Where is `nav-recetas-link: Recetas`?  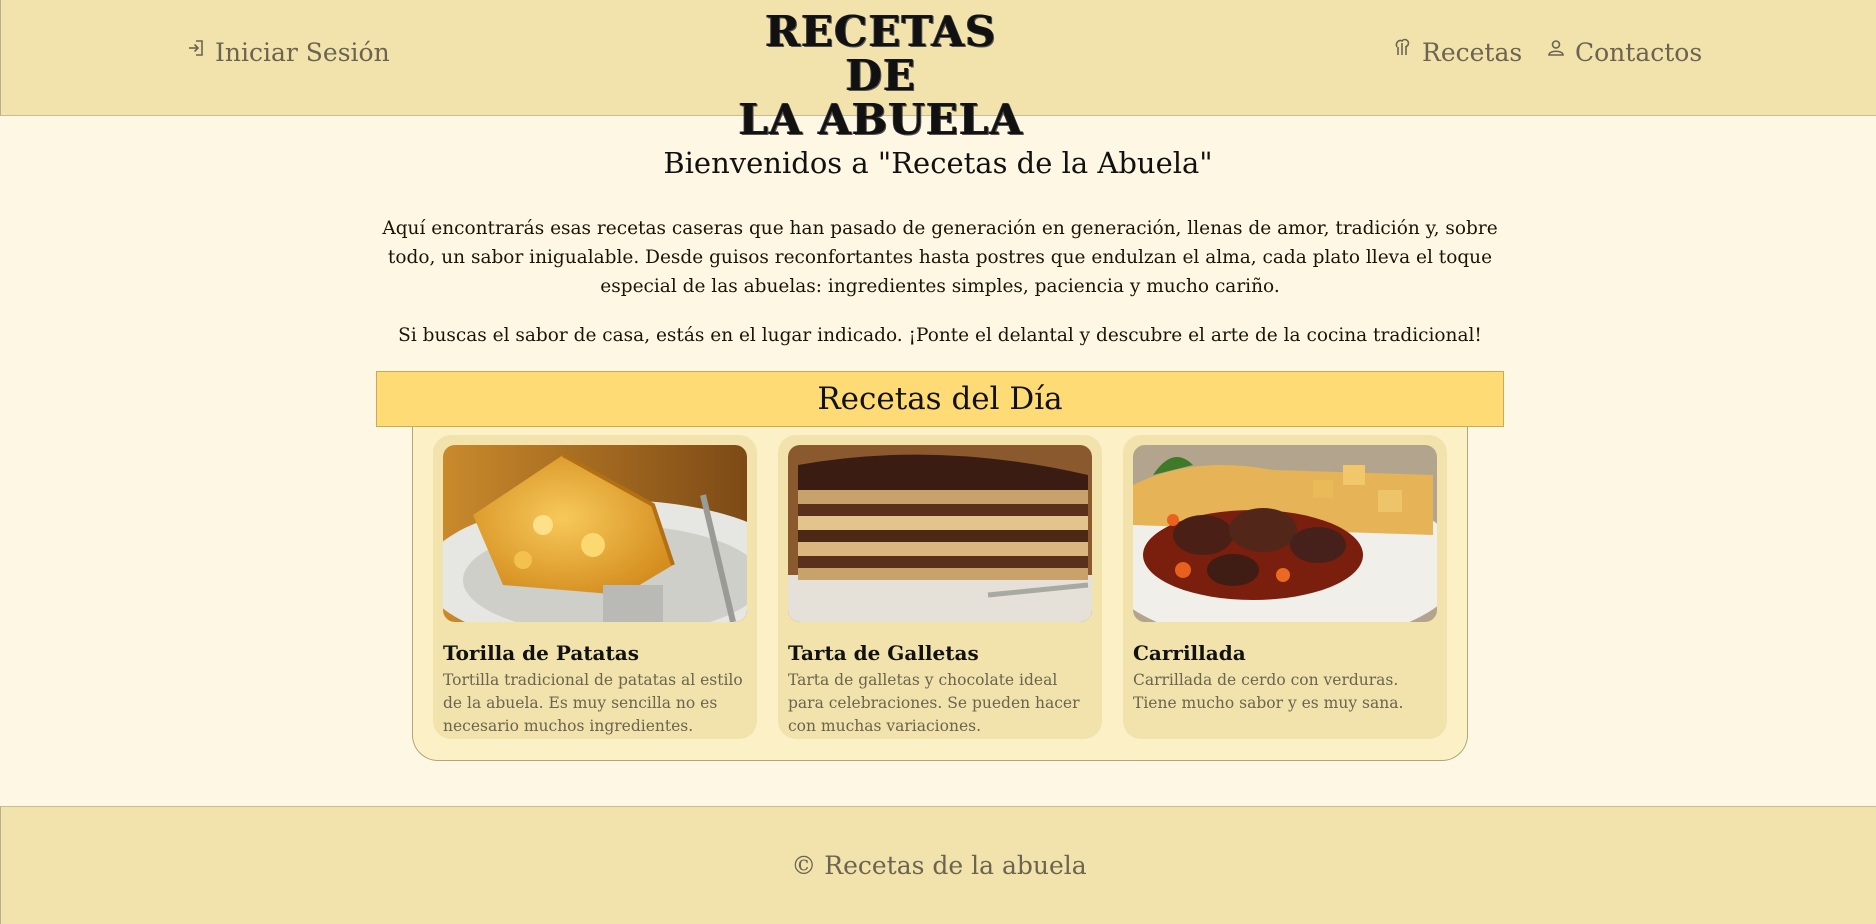 nav-recetas-link: Recetas is located at coordinates (1458, 52).